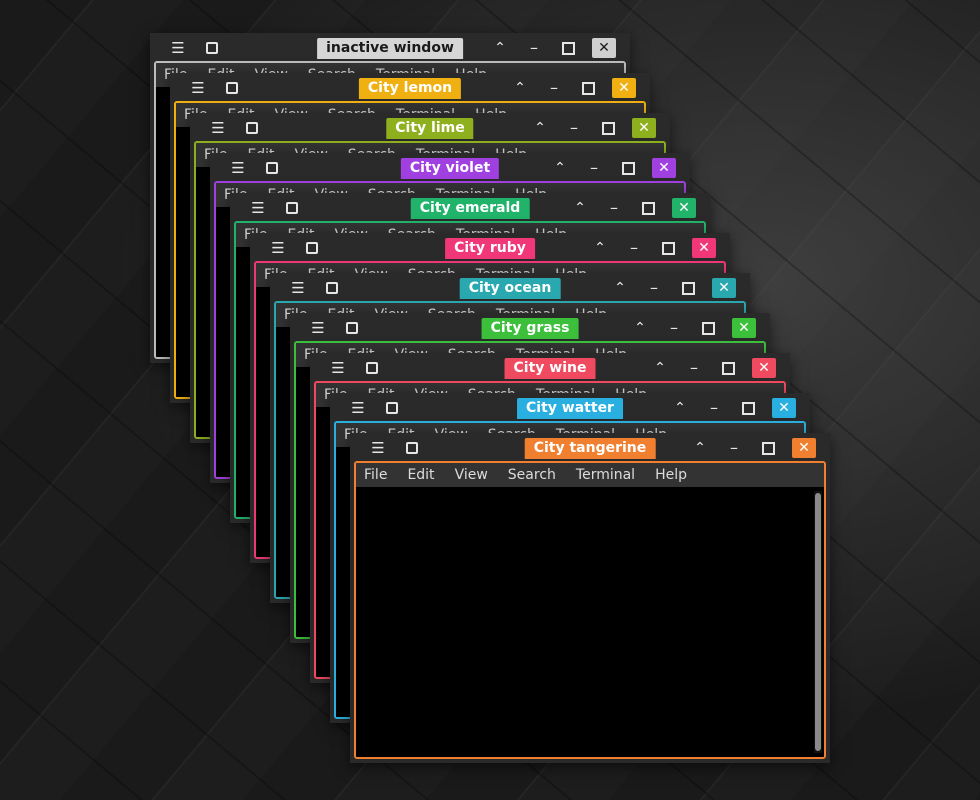 The width and height of the screenshot is (980, 800). I want to click on title-bar: ☰ City lime ⌃ – ✕, so click(430, 128).